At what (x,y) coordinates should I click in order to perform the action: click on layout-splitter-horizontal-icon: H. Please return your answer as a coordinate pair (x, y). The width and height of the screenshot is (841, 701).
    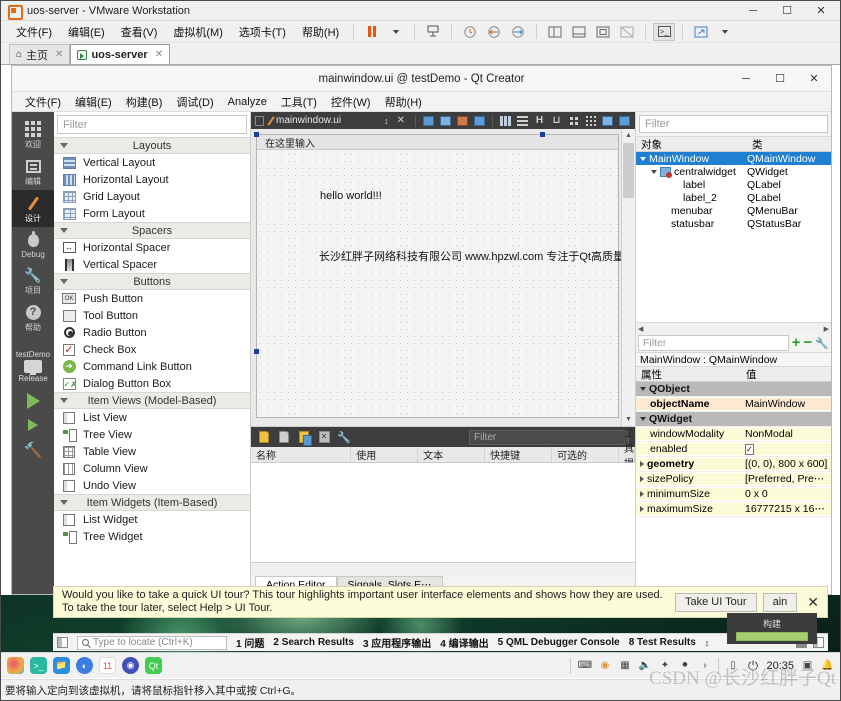
    Looking at the image, I should click on (539, 121).